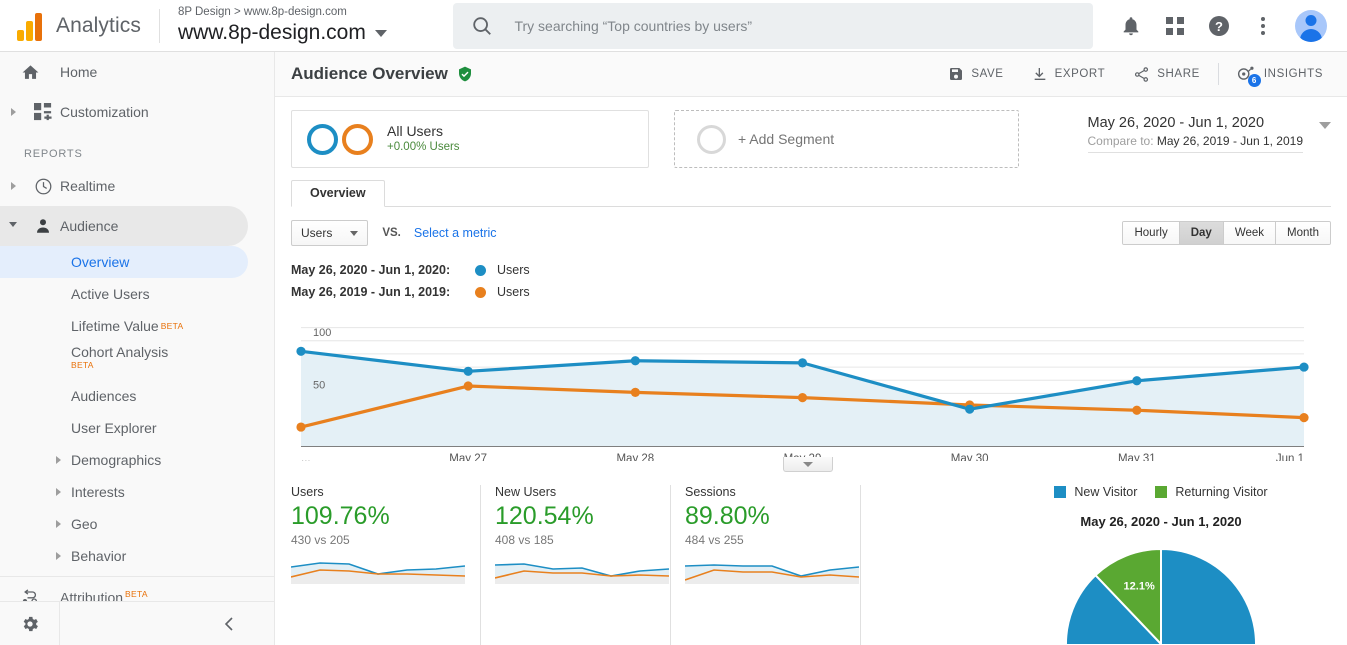 The width and height of the screenshot is (1347, 645). Describe the element at coordinates (1175, 26) in the screenshot. I see `apps-grid-icon` at that location.